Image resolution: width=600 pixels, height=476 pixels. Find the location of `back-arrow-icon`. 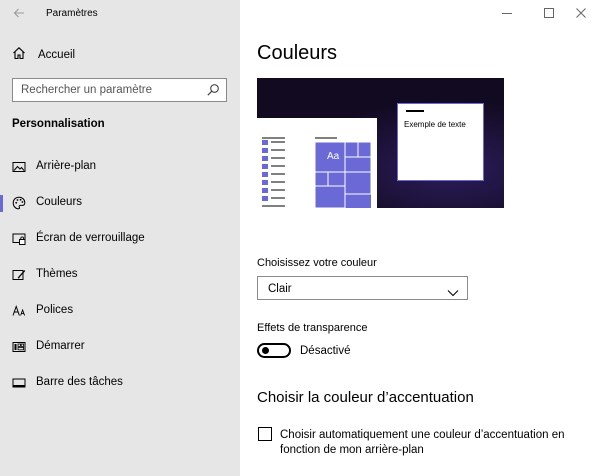

back-arrow-icon is located at coordinates (20, 14).